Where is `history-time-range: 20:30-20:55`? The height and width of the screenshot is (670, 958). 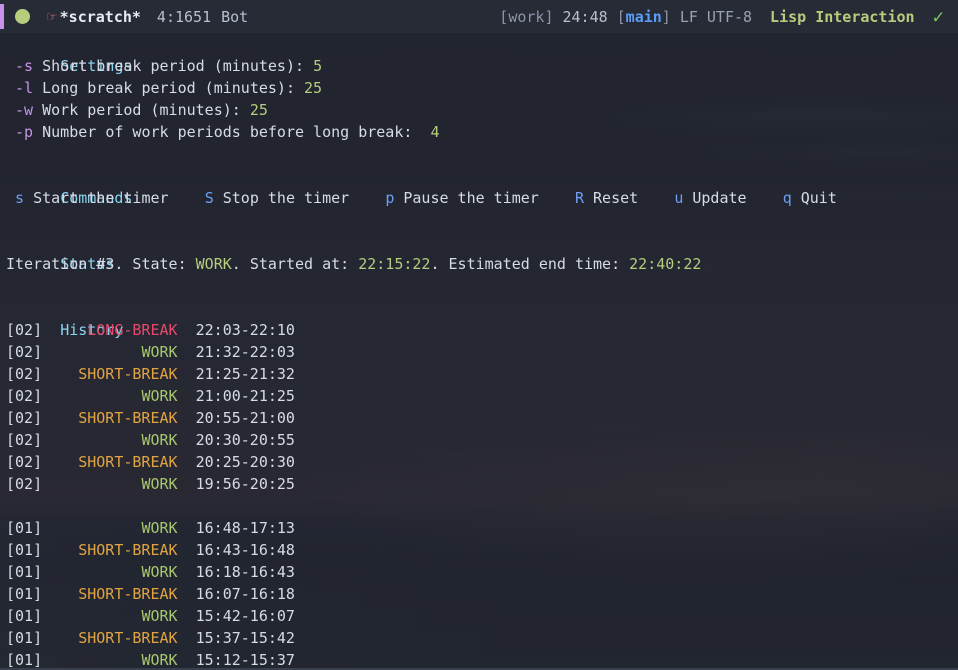 history-time-range: 20:30-20:55 is located at coordinates (236, 440).